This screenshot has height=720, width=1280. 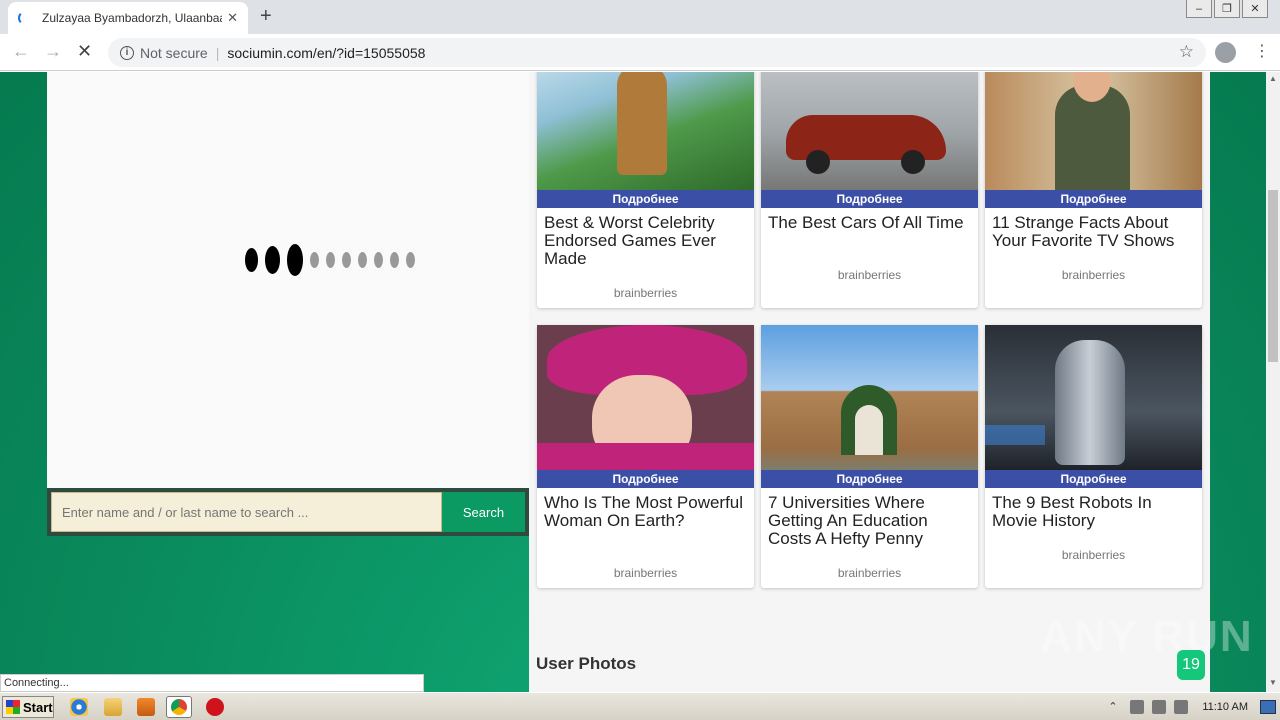 What do you see at coordinates (246, 512) in the screenshot?
I see `search-input` at bounding box center [246, 512].